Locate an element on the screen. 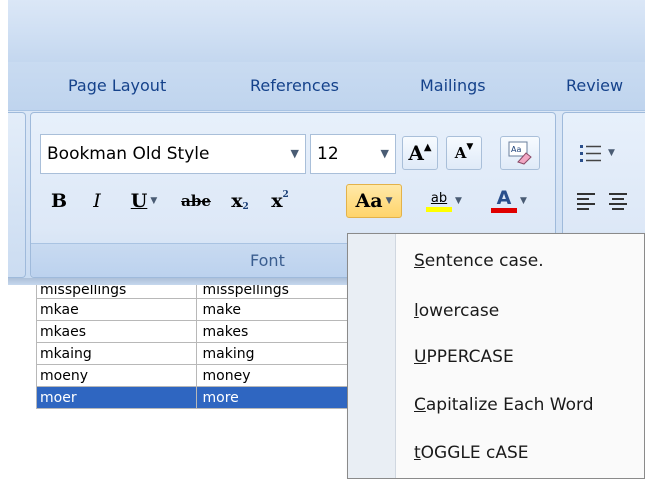 This screenshot has height=479, width=645. tab-review: Review is located at coordinates (594, 85).